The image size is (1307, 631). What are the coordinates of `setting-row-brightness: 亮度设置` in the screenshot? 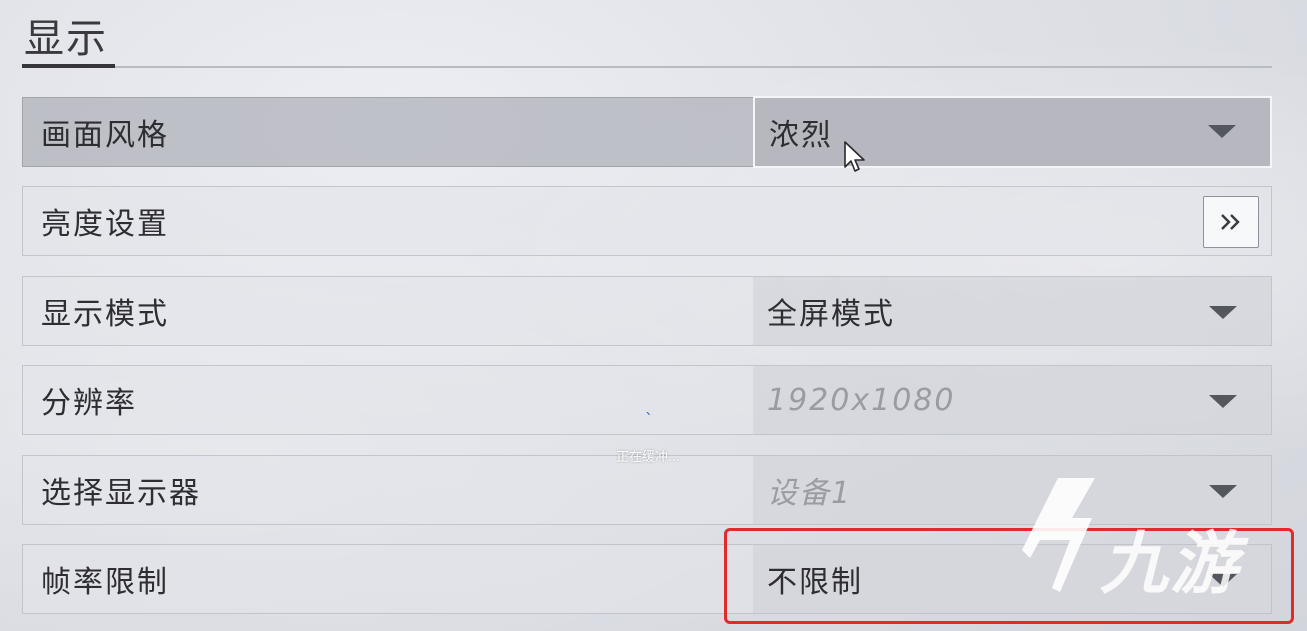 It's located at (647, 221).